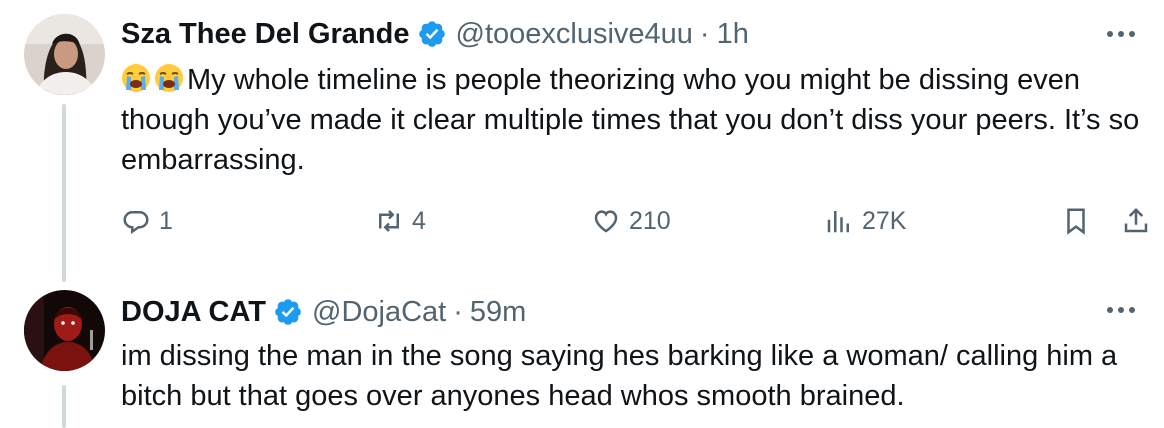 The image size is (1164, 428). I want to click on bookmark-button, so click(1076, 221).